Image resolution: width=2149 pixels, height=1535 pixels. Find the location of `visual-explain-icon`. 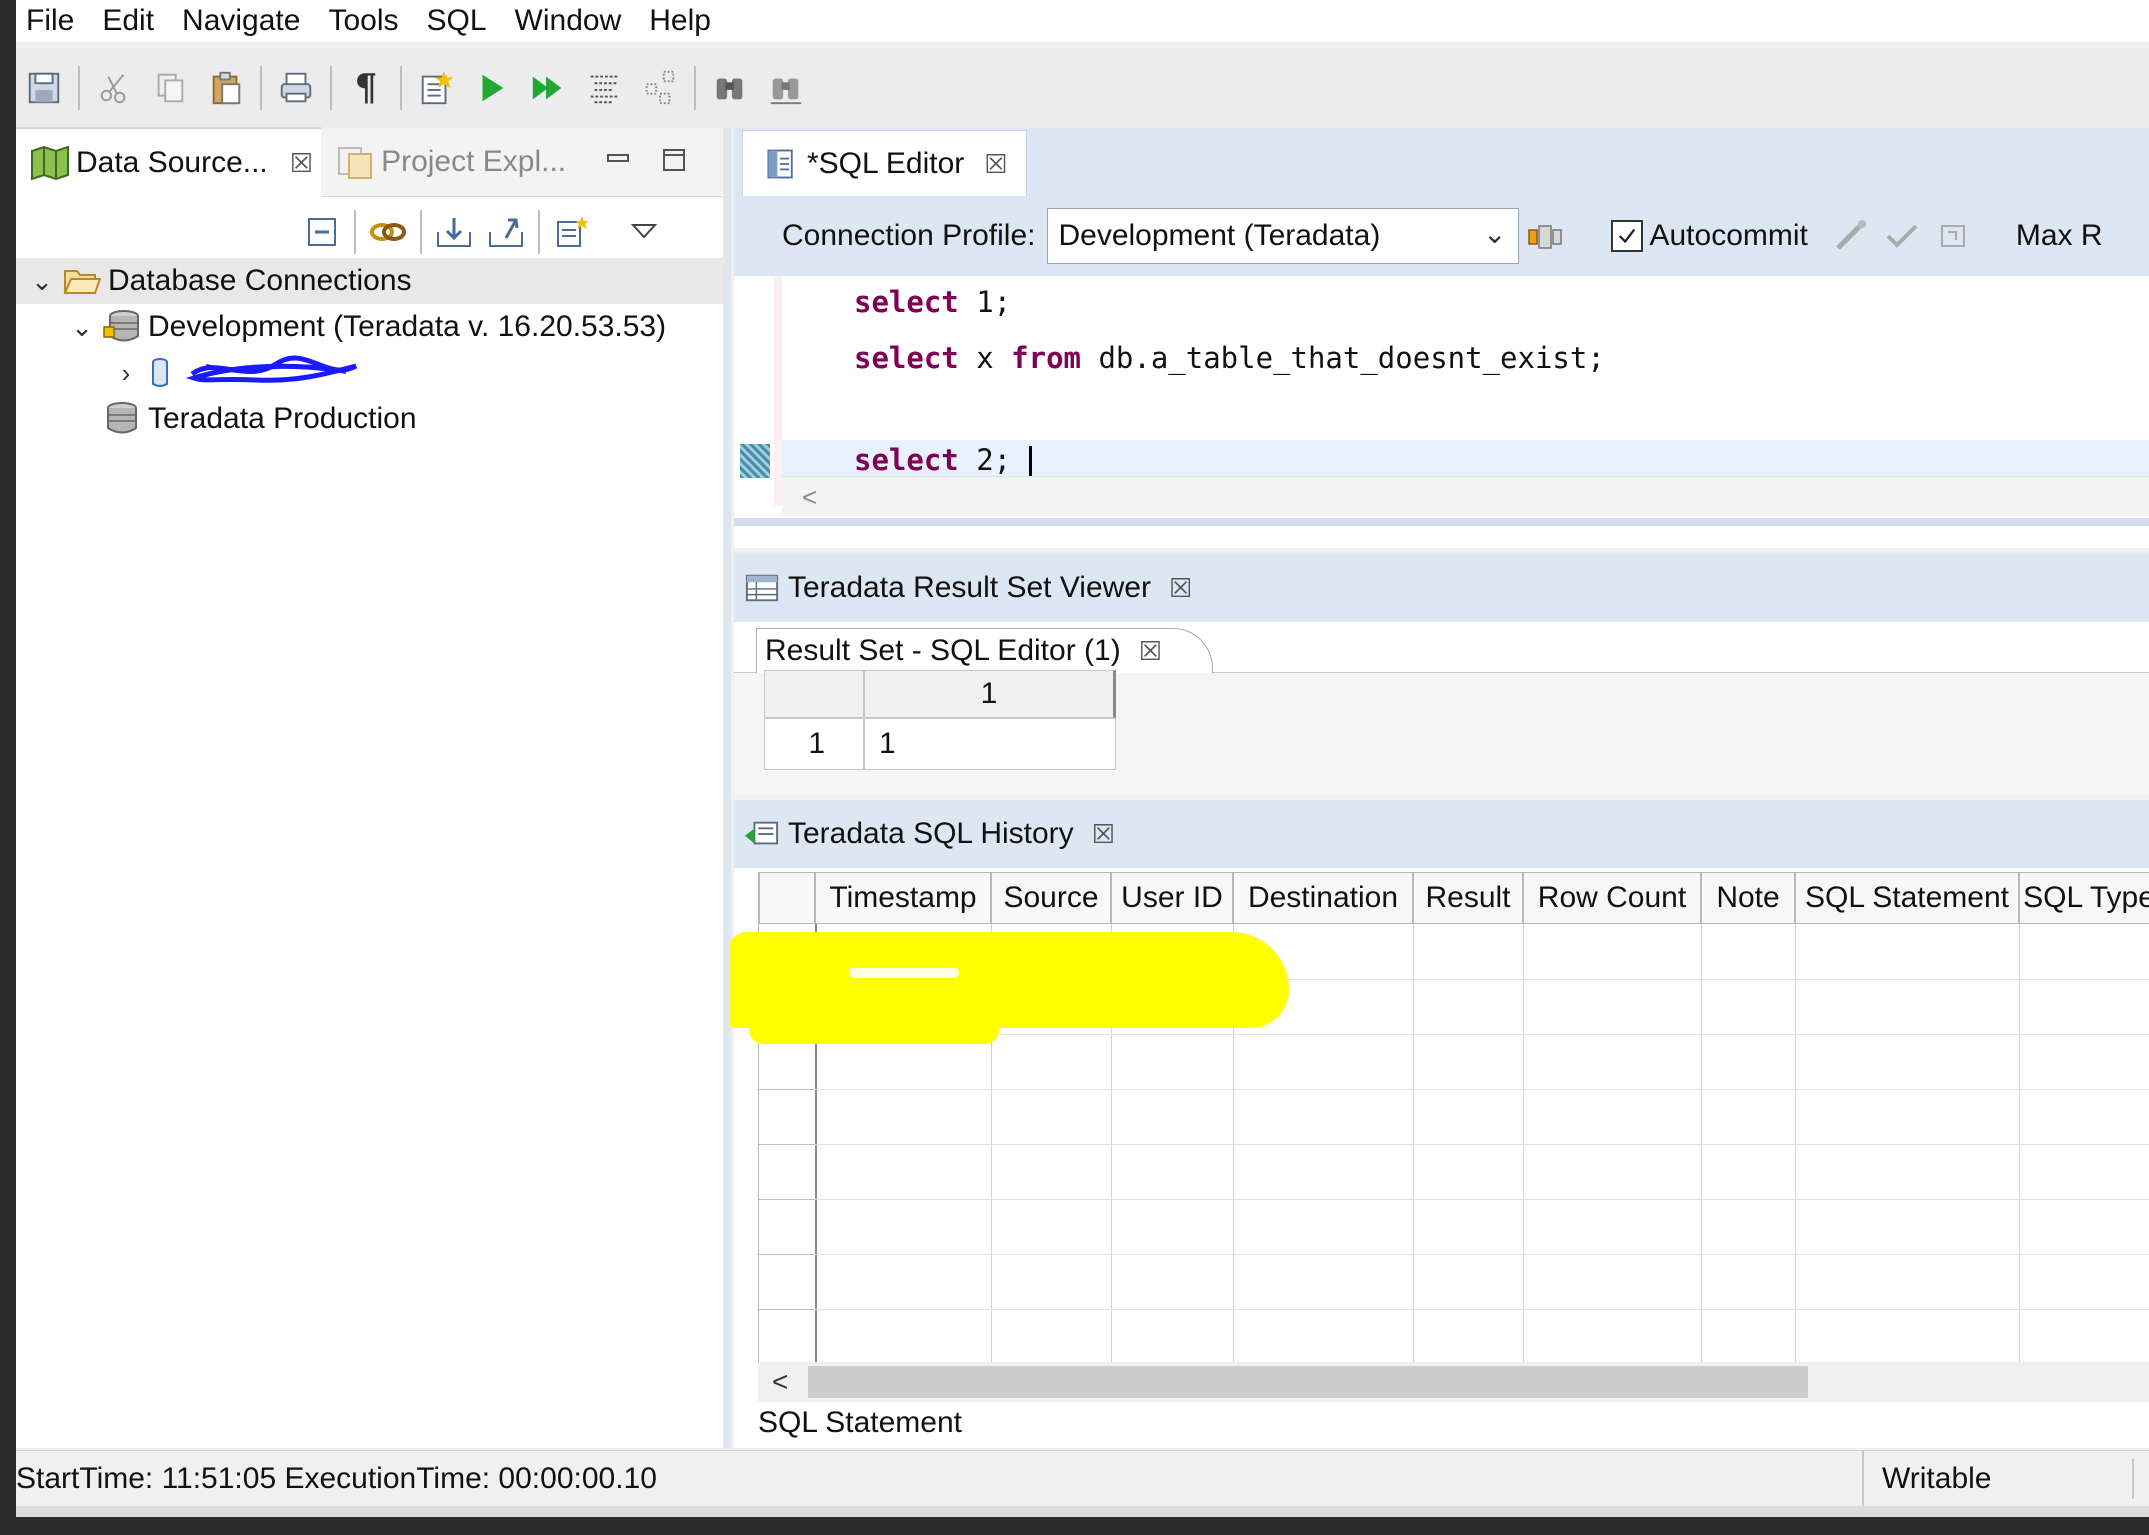

visual-explain-icon is located at coordinates (660, 88).